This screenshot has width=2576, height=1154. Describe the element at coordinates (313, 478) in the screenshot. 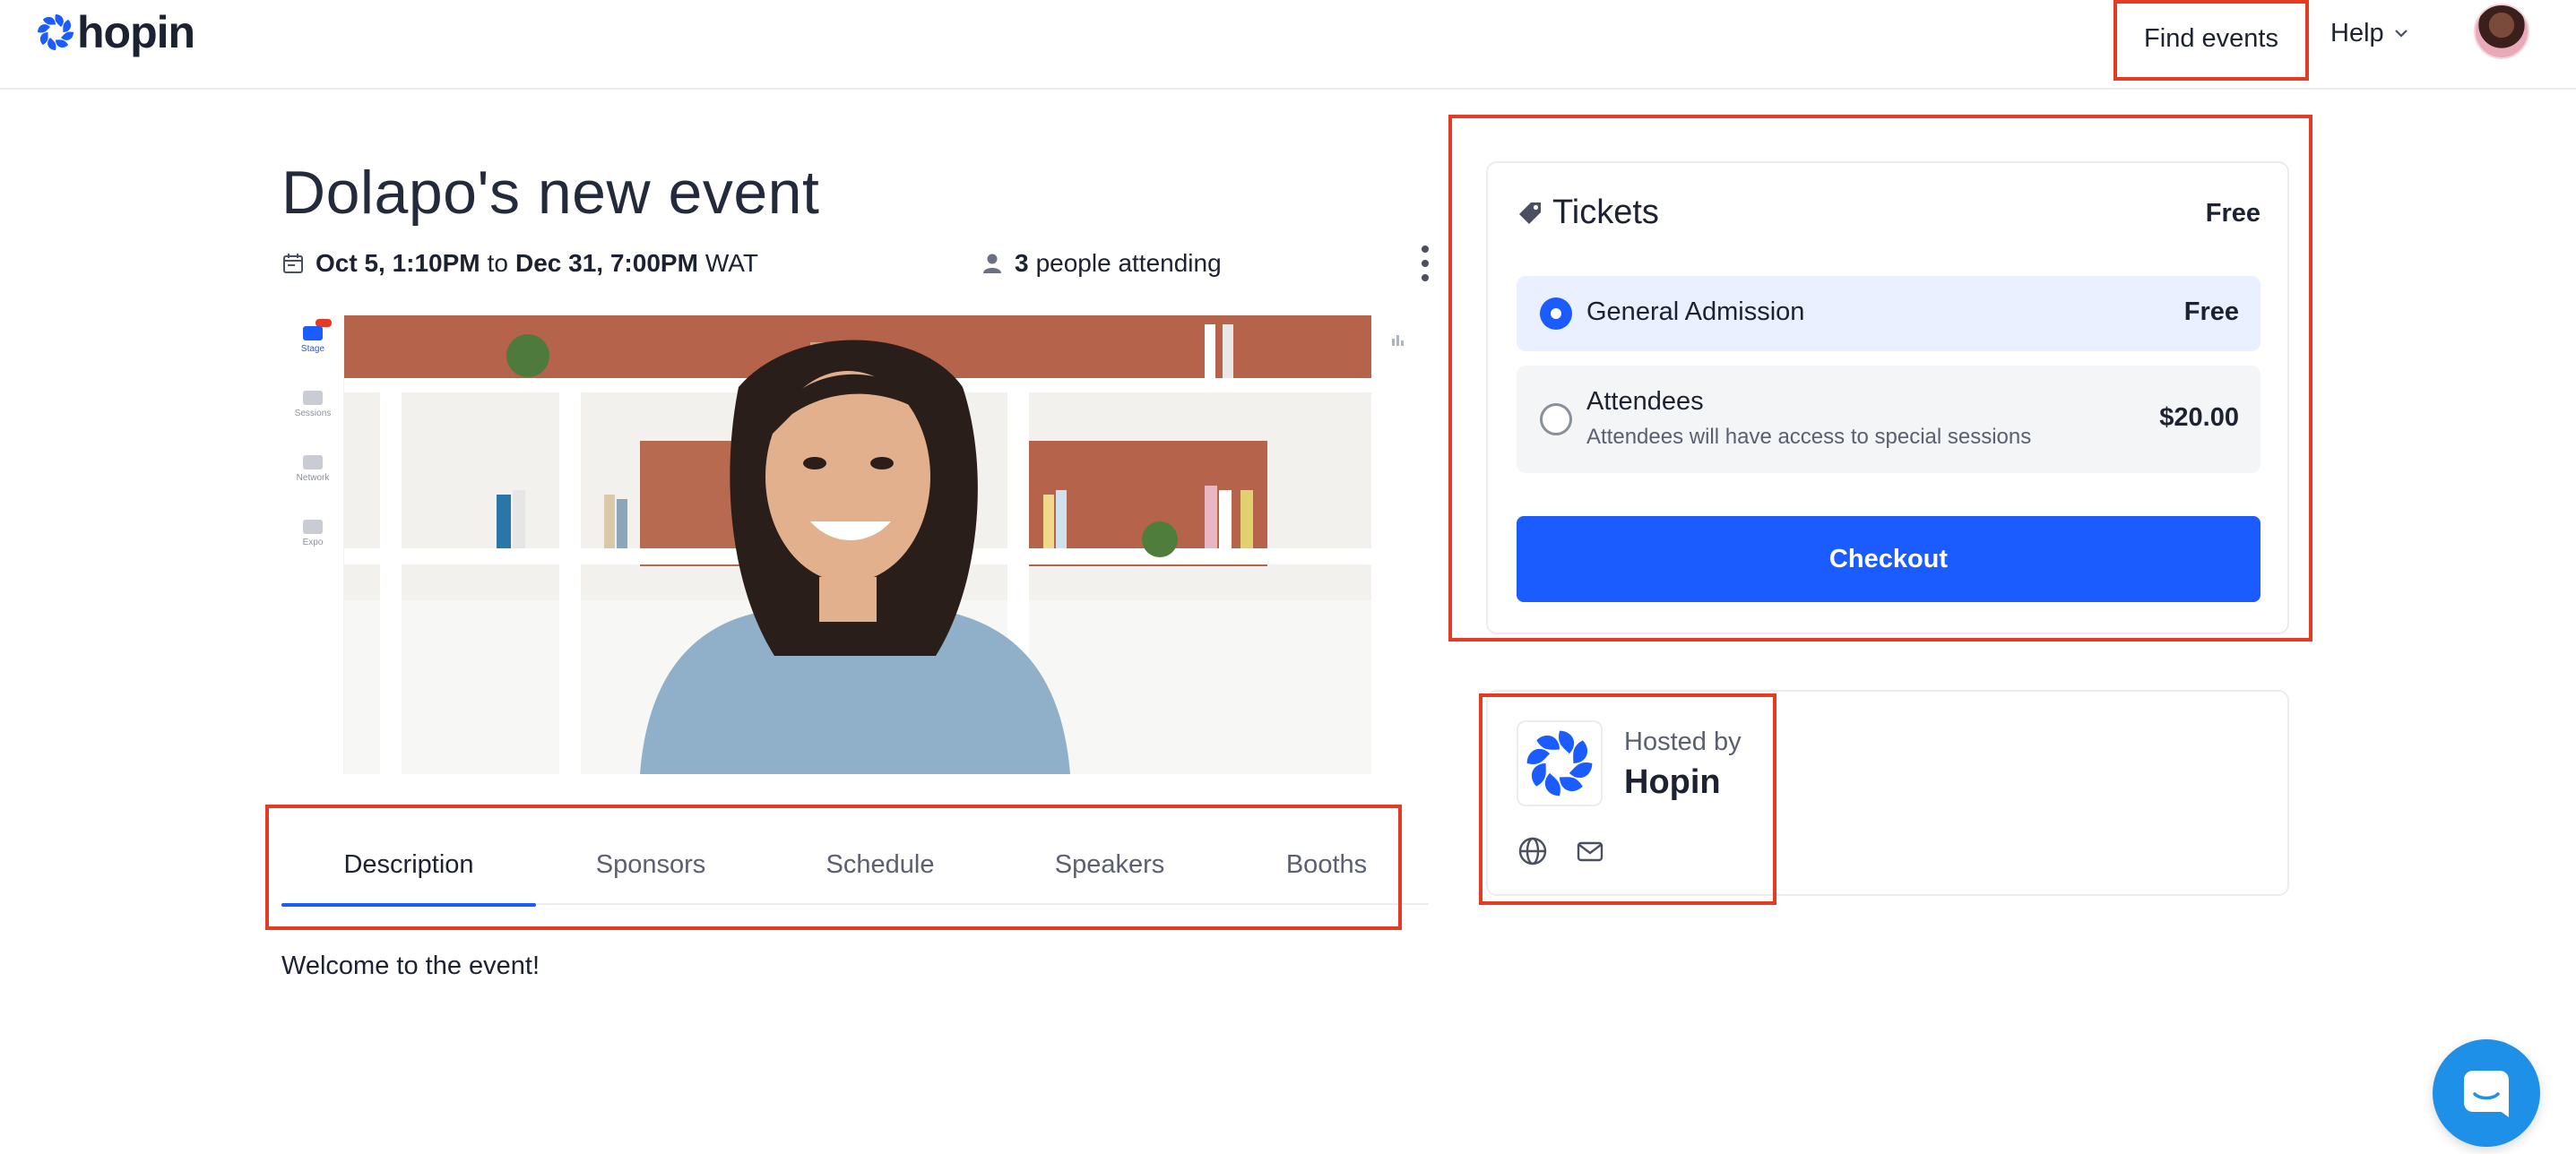

I see `preview-sidebar-label: Network` at that location.